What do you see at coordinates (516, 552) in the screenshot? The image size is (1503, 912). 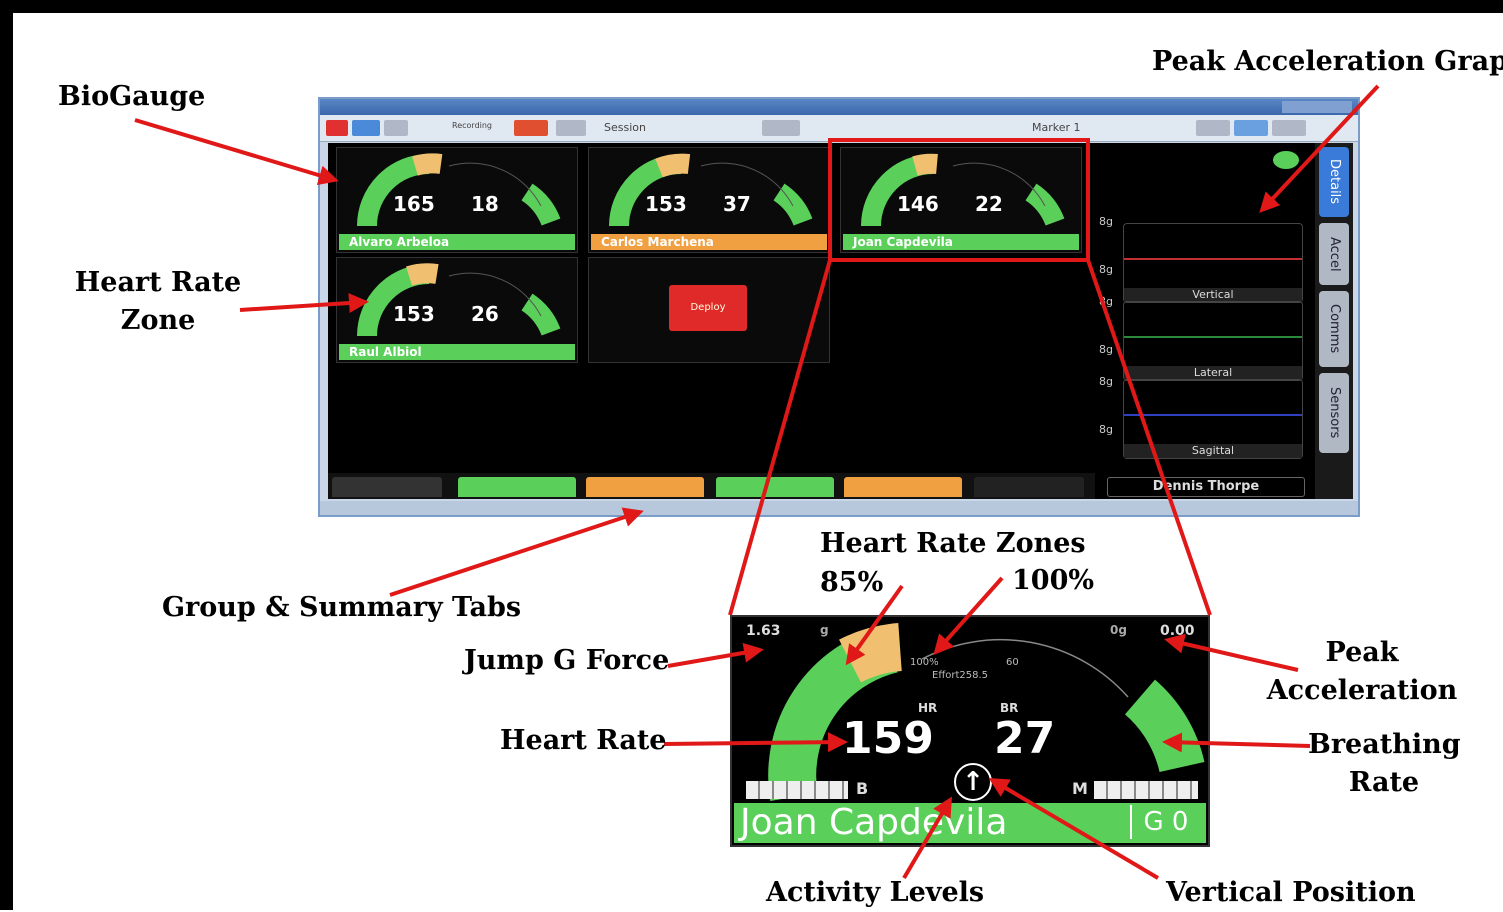 I see `arrow-group-tabs` at bounding box center [516, 552].